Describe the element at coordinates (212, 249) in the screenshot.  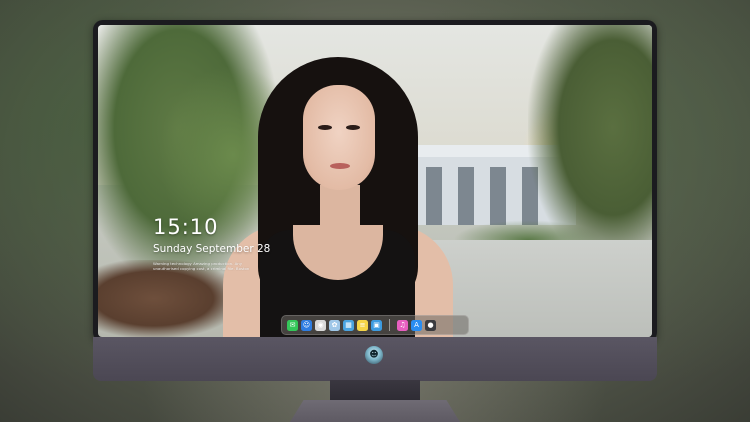
I see `lock-screen-date: Sunday September 28` at that location.